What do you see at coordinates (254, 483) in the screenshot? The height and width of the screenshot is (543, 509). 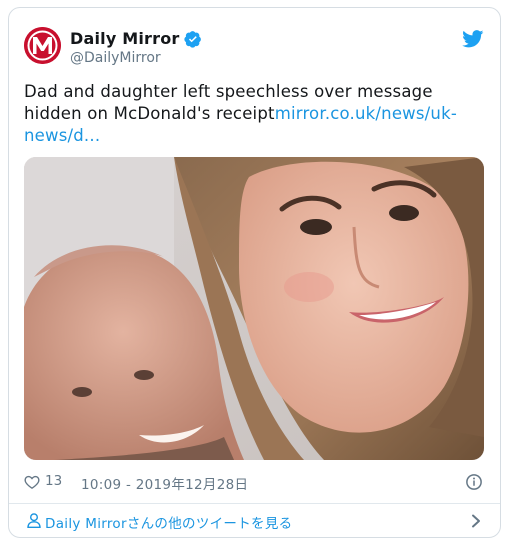 I see `tweet-meta: 13 10:09 - 2019年12月28日` at bounding box center [254, 483].